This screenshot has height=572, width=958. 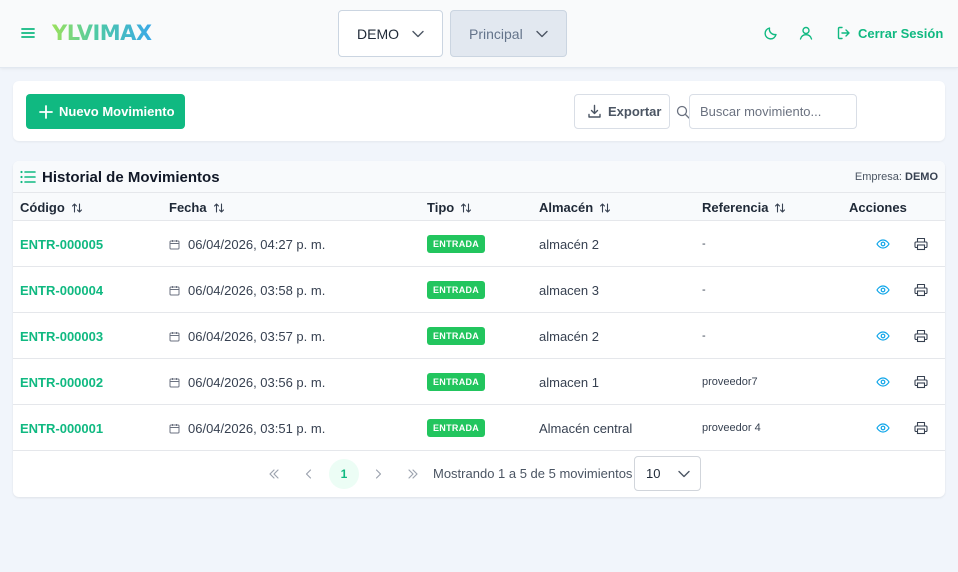 What do you see at coordinates (257, 244) in the screenshot?
I see `date-text: 06/04/2026, 04:27 p. m.` at bounding box center [257, 244].